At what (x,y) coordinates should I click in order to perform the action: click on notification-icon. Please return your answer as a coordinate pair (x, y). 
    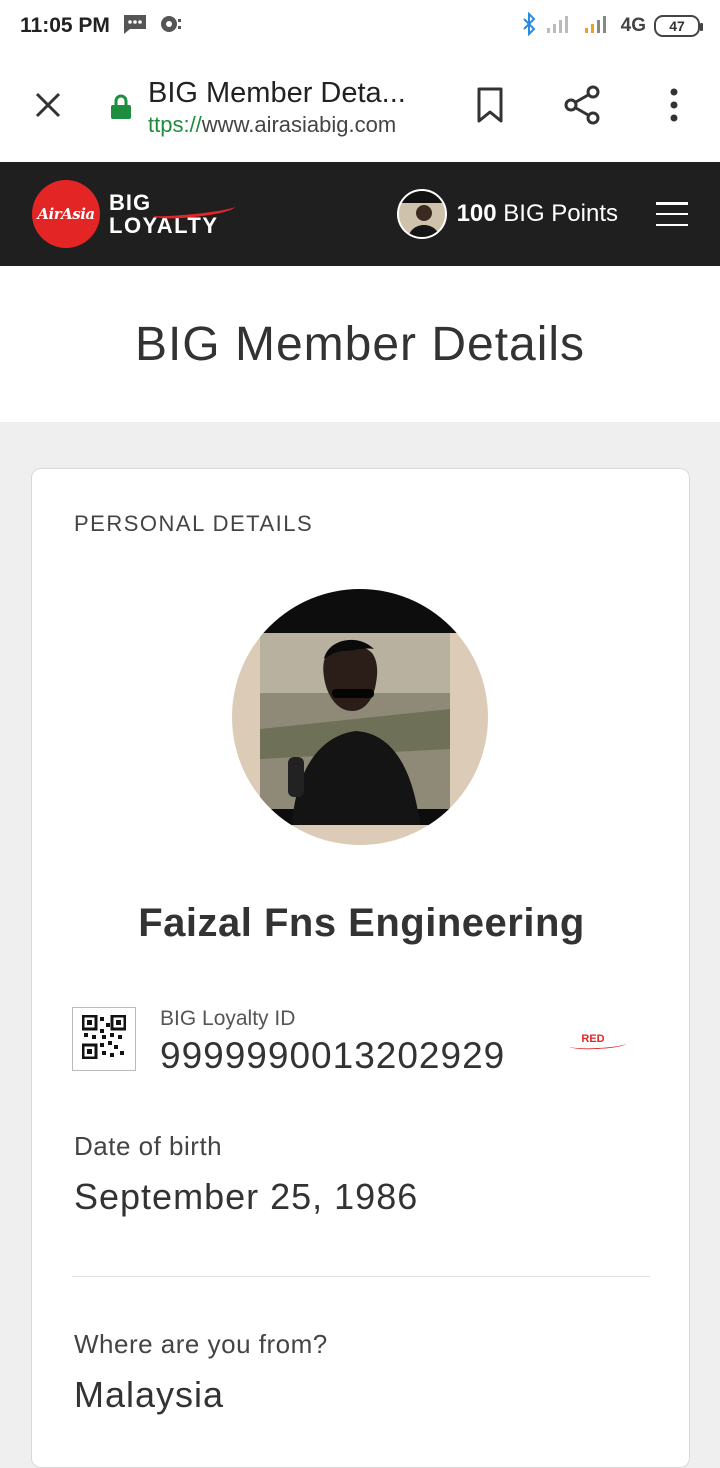
    Looking at the image, I should click on (171, 26).